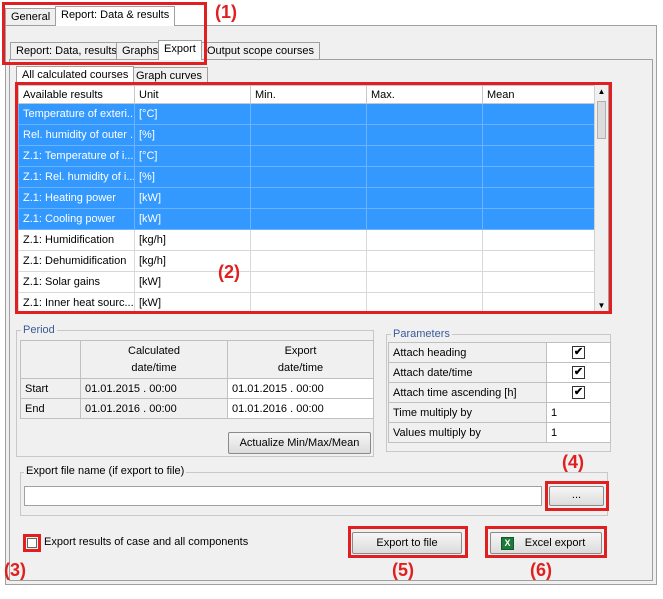 The image size is (663, 599). I want to click on header-max: Max., so click(424, 94).